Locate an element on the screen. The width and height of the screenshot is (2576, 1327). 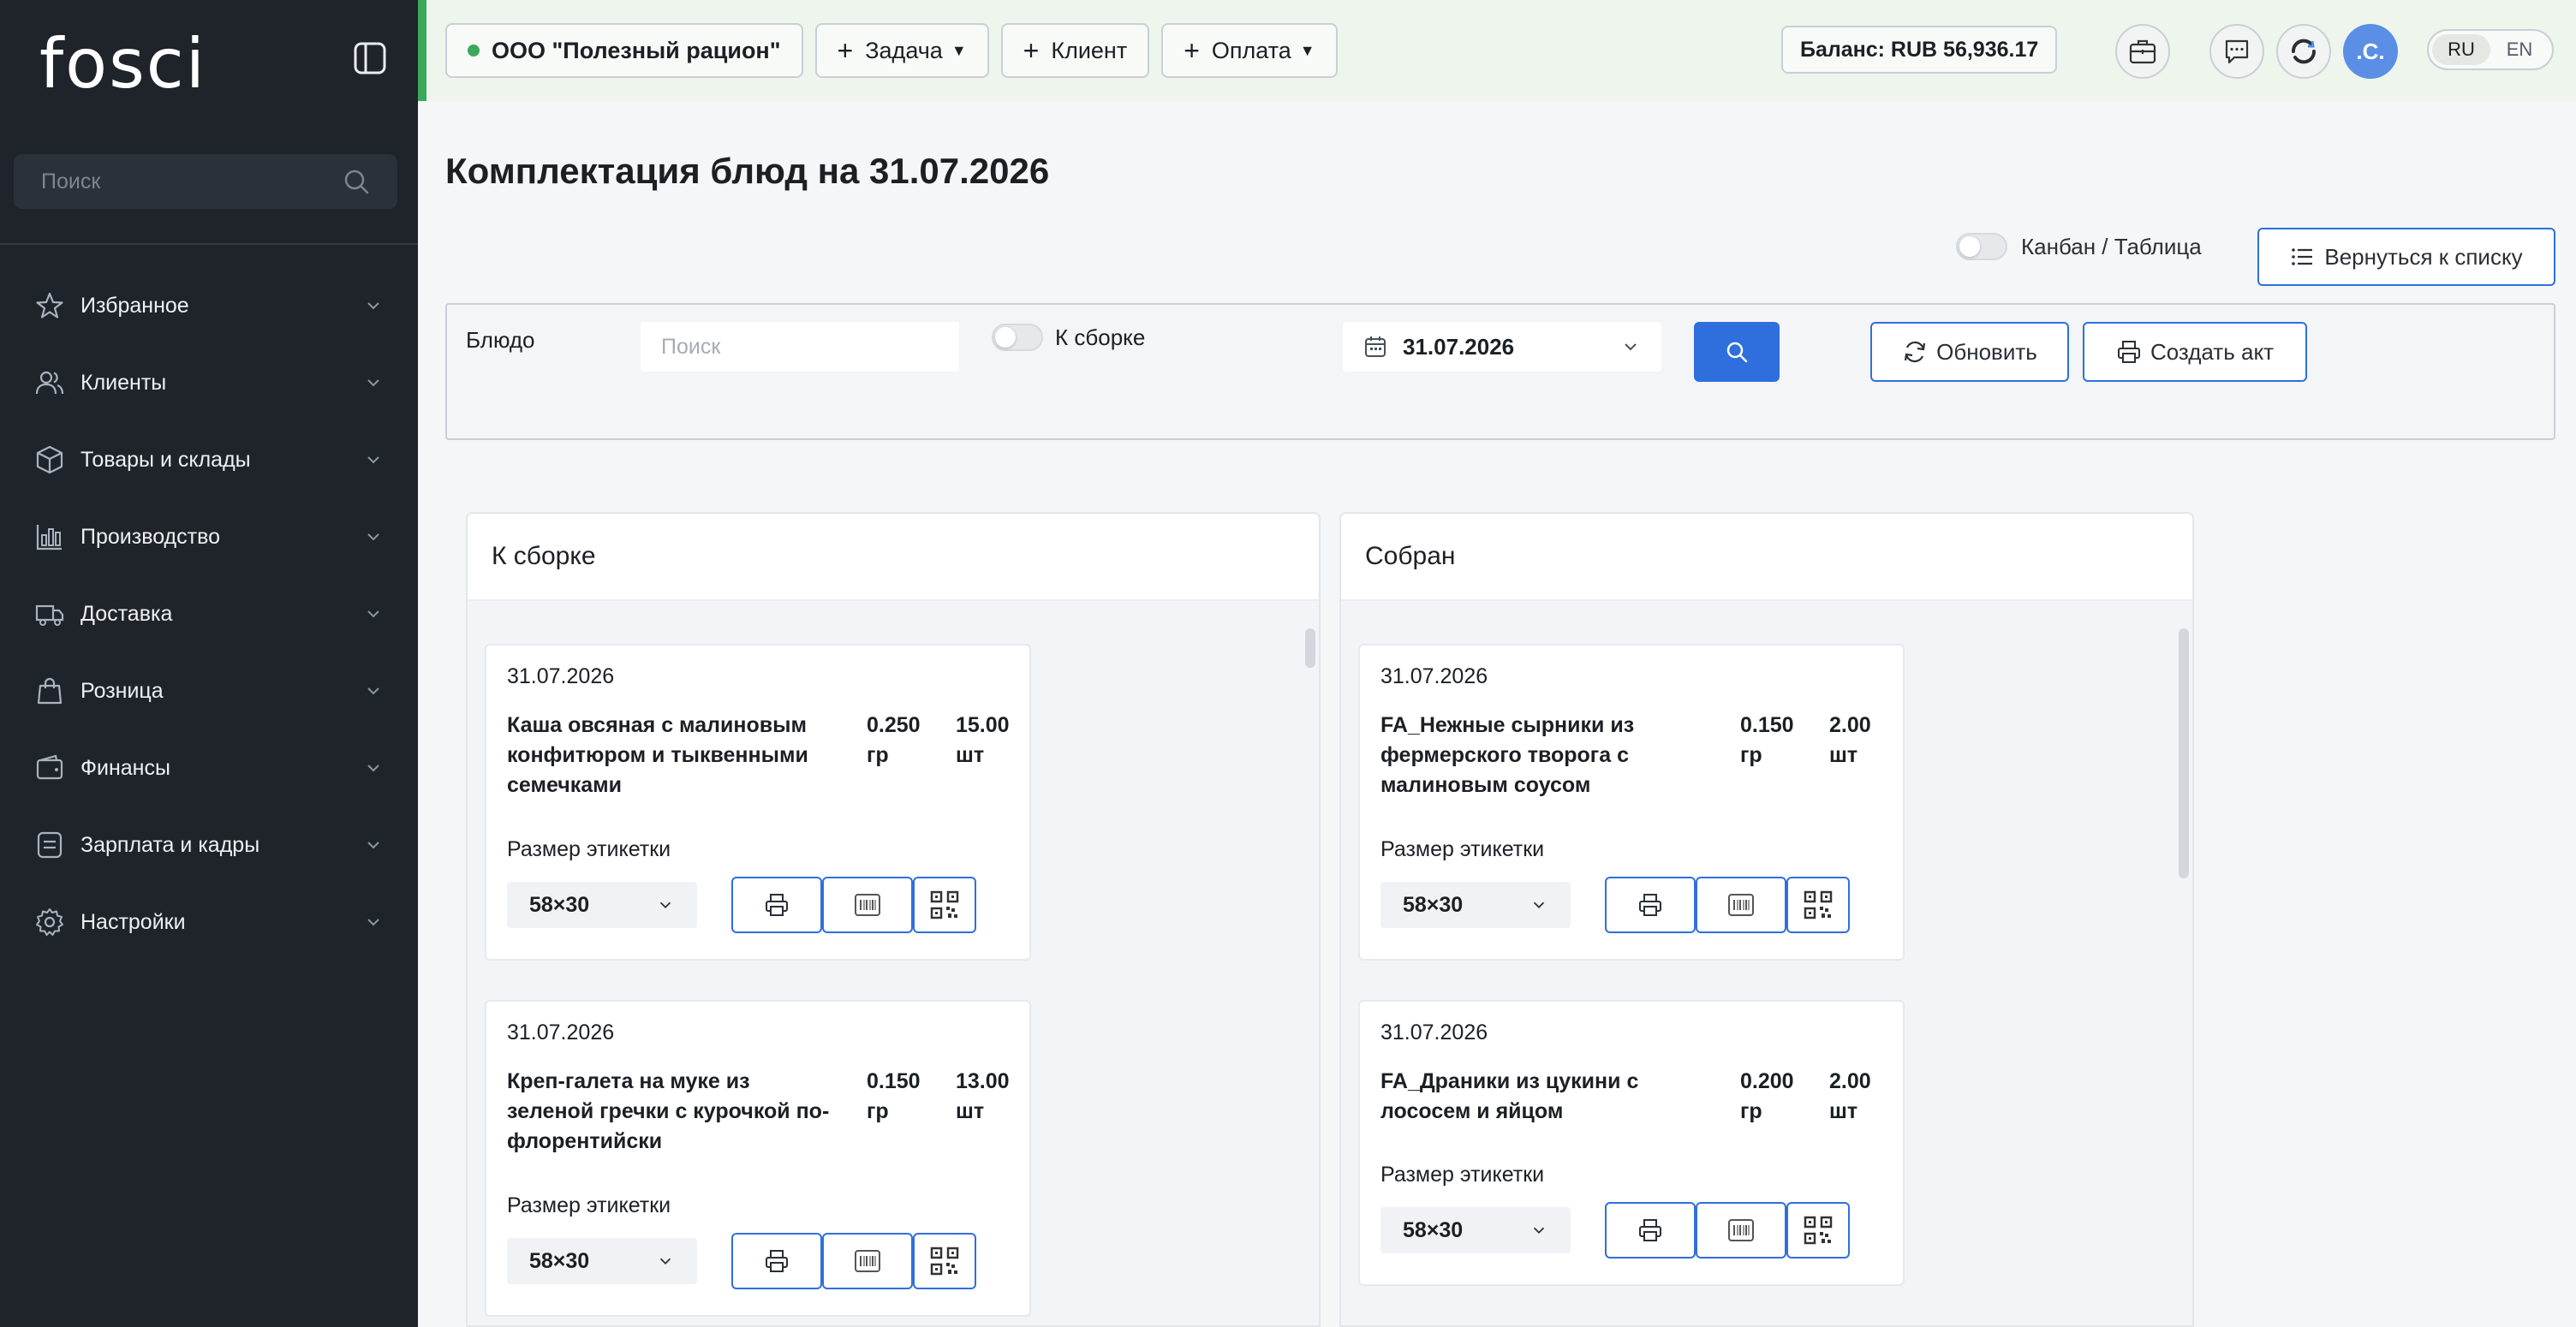
sidebar-item-label: Клиенты is located at coordinates (123, 382).